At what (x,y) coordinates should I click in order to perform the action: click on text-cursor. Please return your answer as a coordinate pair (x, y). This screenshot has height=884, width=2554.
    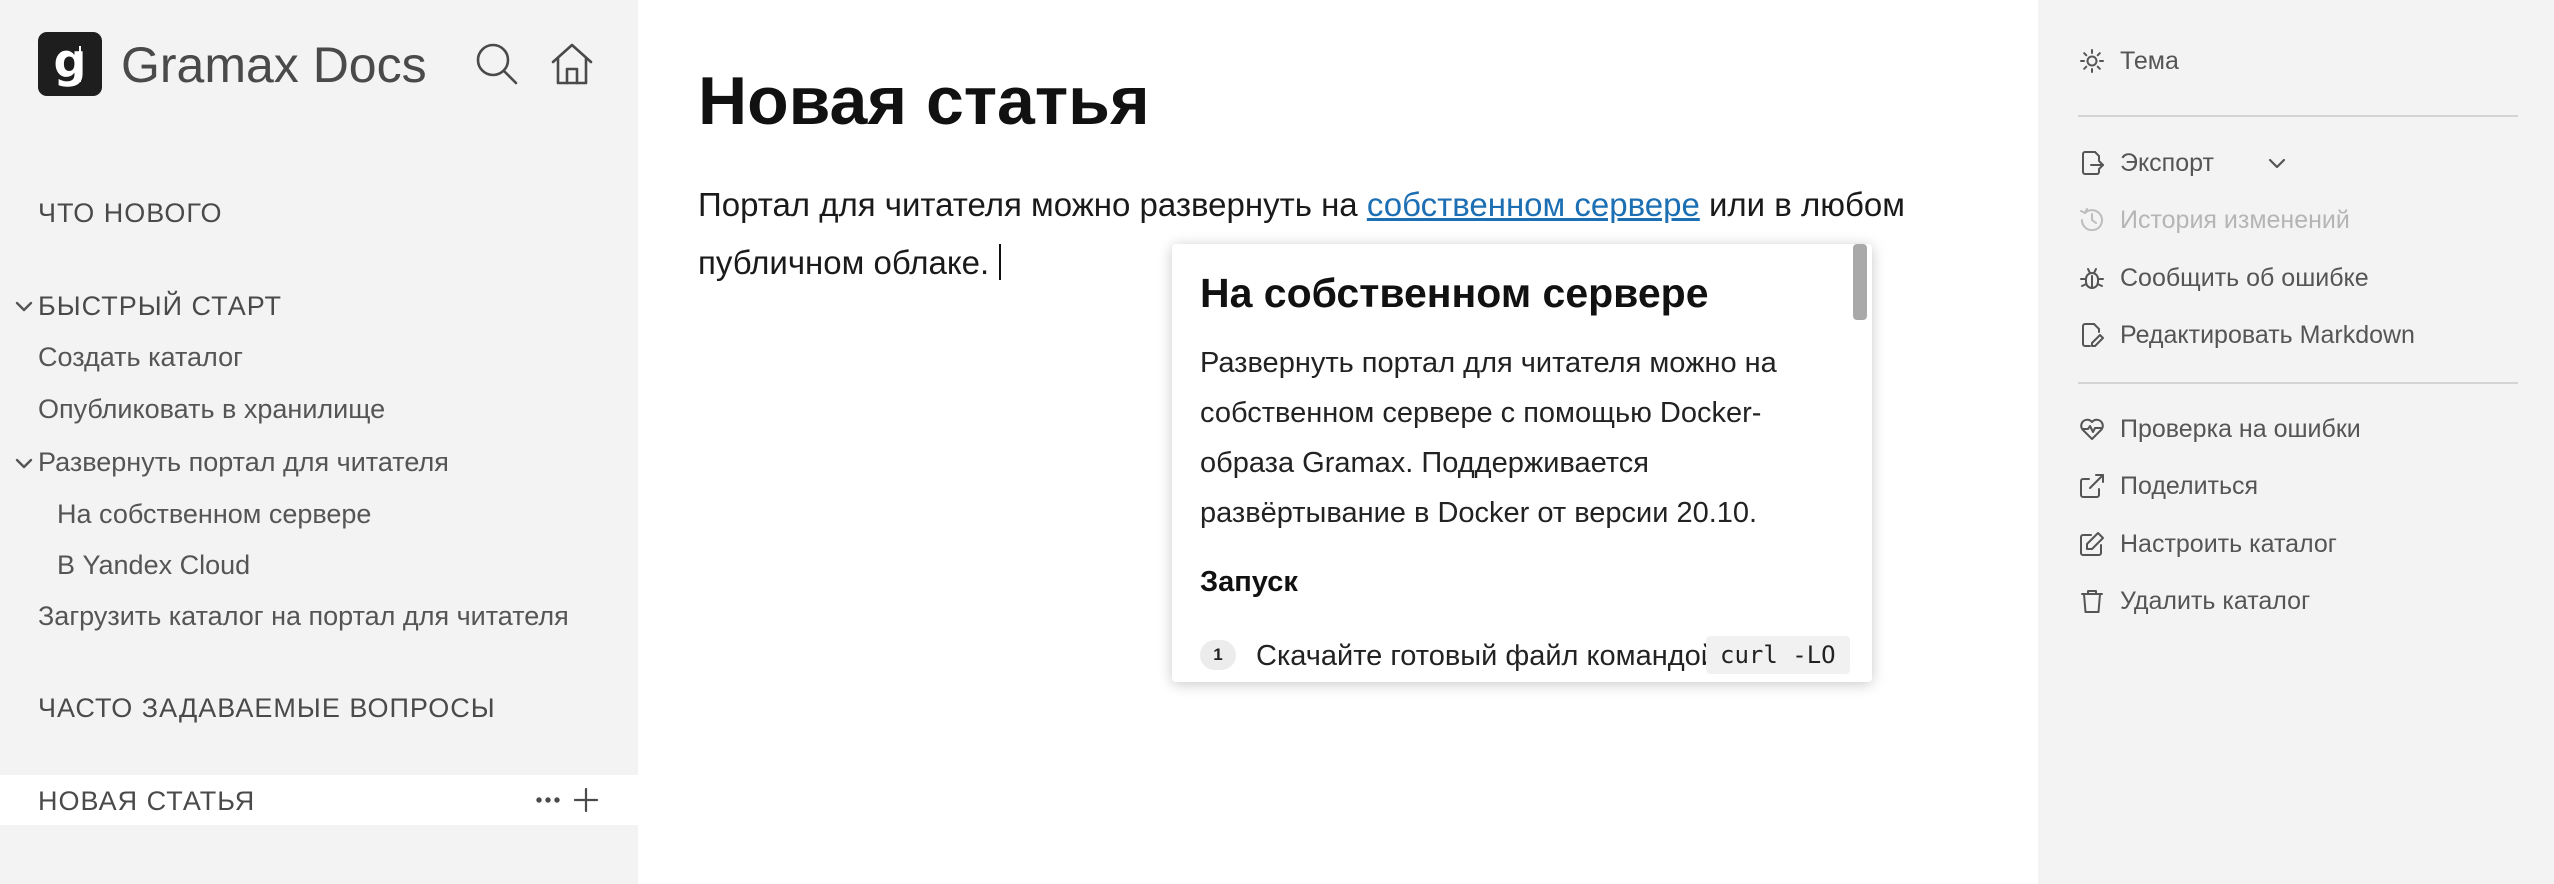
    Looking at the image, I should click on (1000, 262).